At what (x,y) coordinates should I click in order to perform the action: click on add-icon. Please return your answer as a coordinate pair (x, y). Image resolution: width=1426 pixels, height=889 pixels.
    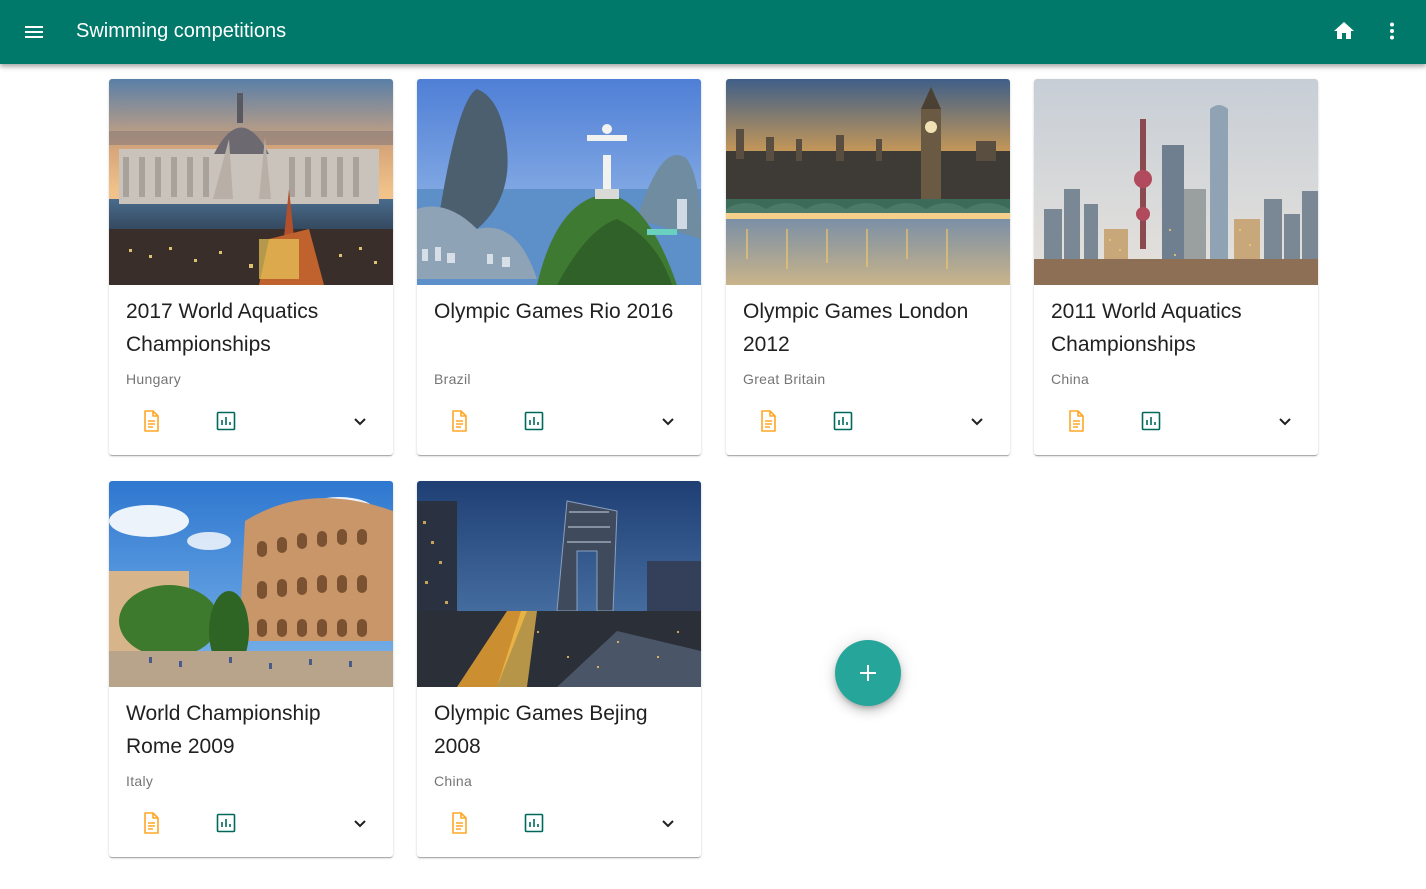
    Looking at the image, I should click on (868, 673).